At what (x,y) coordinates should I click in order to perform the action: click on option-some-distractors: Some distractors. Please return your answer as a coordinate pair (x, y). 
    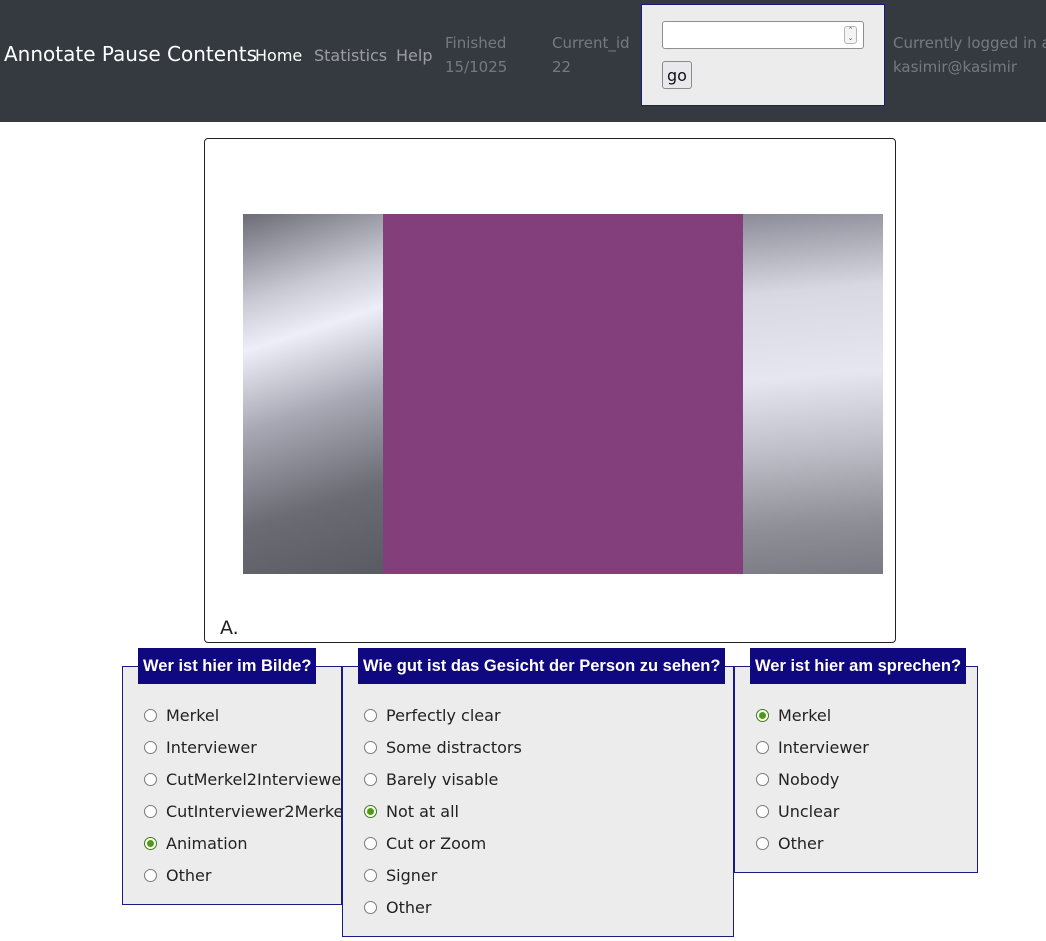
    Looking at the image, I should click on (443, 747).